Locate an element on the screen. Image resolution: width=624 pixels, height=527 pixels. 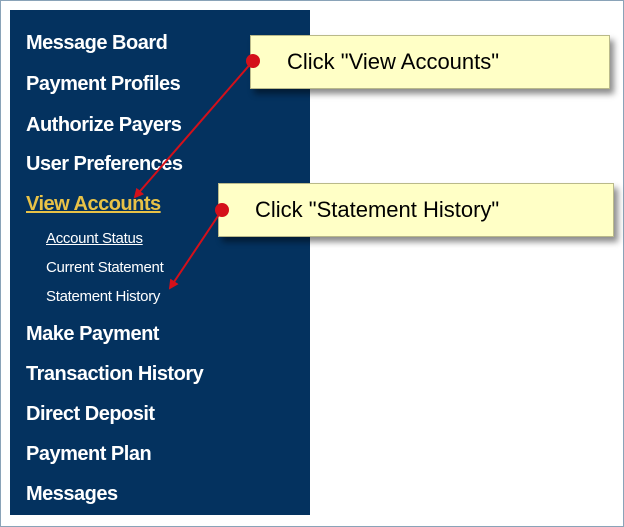
sidebar-item-messages: Messages is located at coordinates (72, 494).